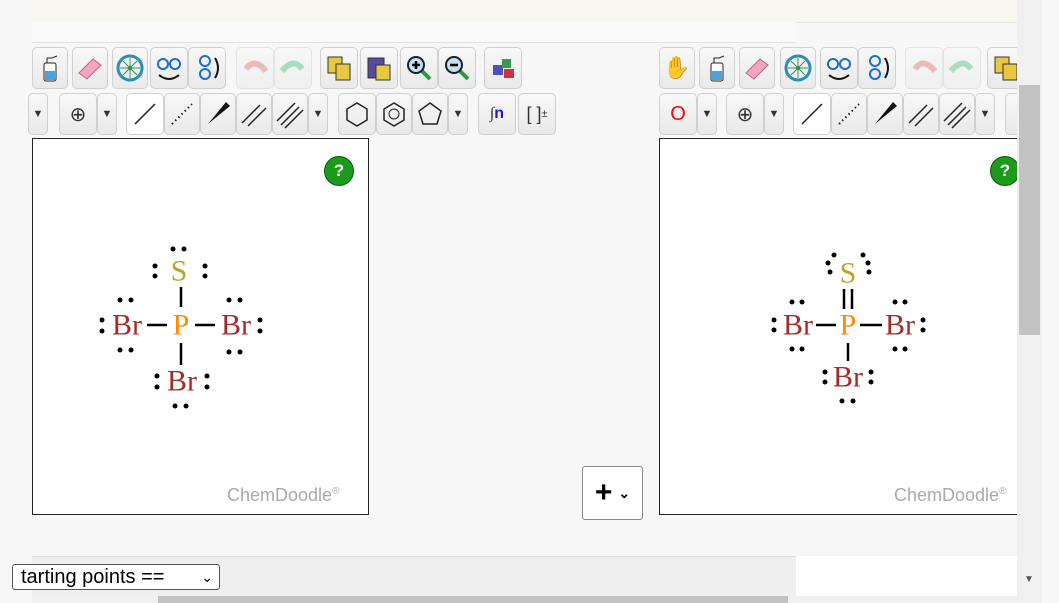  Describe the element at coordinates (678, 114) in the screenshot. I see `element-o-button: O` at that location.